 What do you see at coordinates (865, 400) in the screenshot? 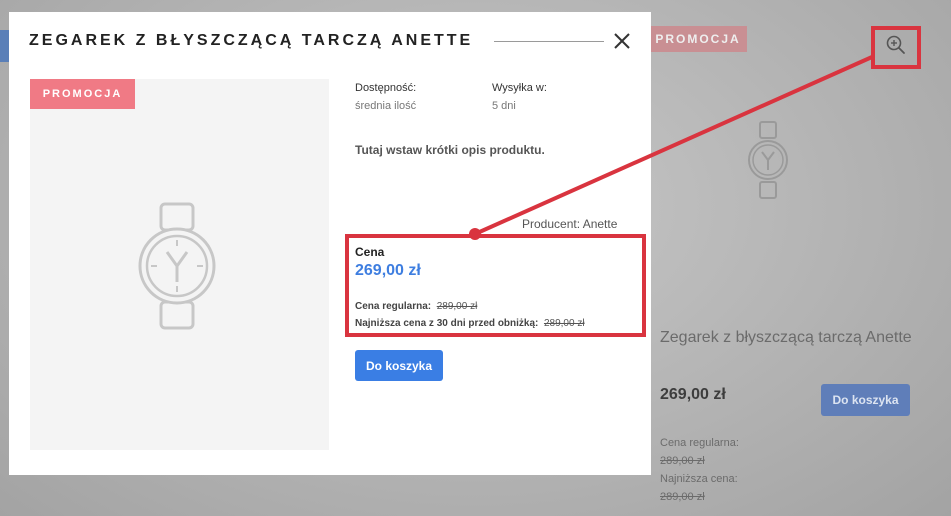
I see `background-add-to-cart-button: Do koszyka` at bounding box center [865, 400].